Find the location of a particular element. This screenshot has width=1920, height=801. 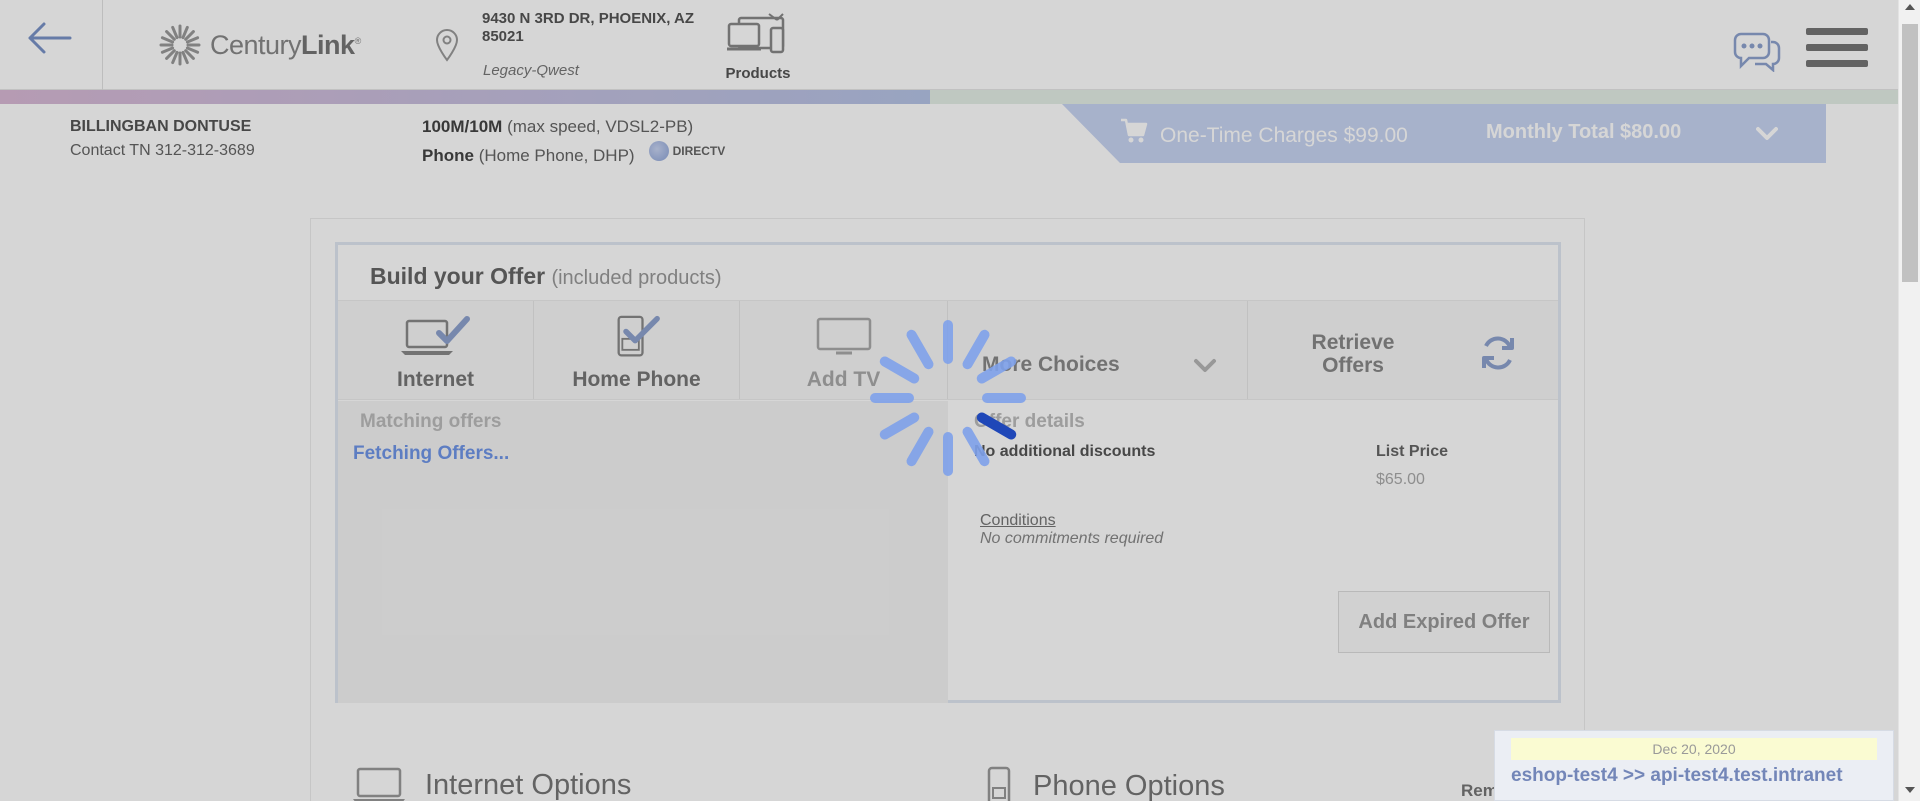

loading-spinner-icon is located at coordinates (948, 398).